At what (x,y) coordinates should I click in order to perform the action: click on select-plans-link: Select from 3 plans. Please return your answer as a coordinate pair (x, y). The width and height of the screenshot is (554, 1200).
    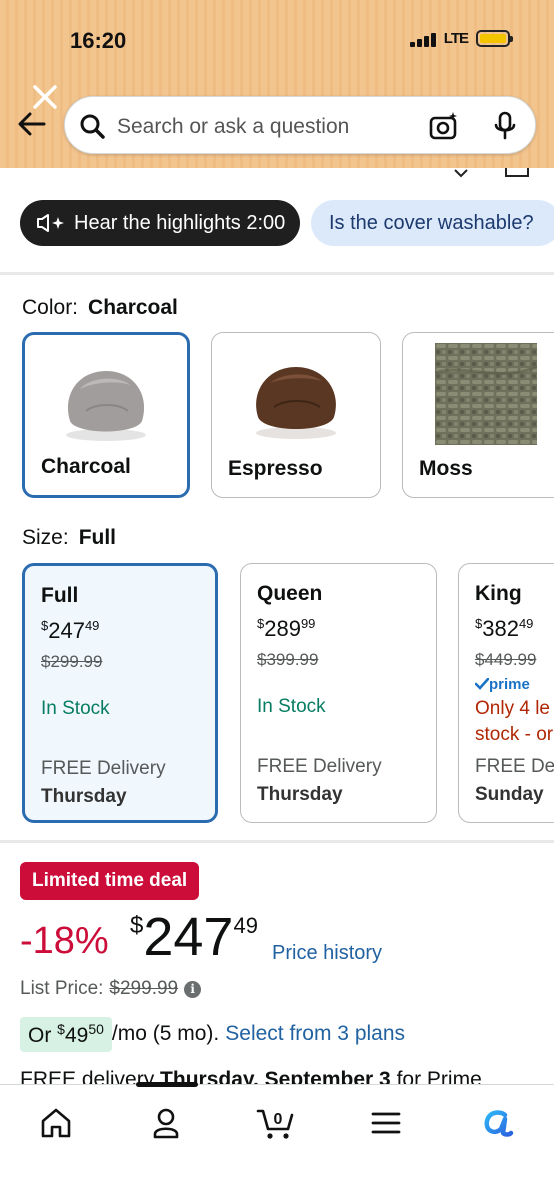
    Looking at the image, I should click on (315, 1034).